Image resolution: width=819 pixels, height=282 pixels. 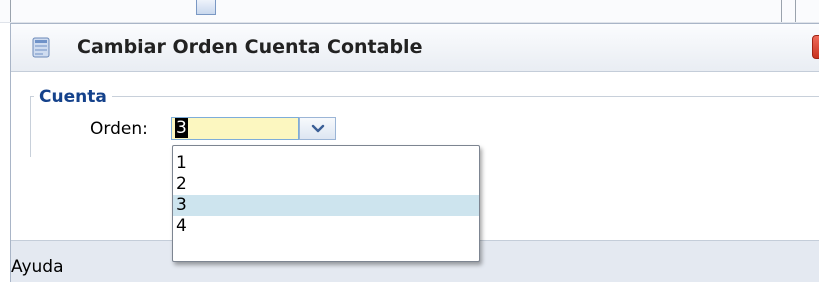 What do you see at coordinates (119, 129) in the screenshot?
I see `orden-label: Orden:` at bounding box center [119, 129].